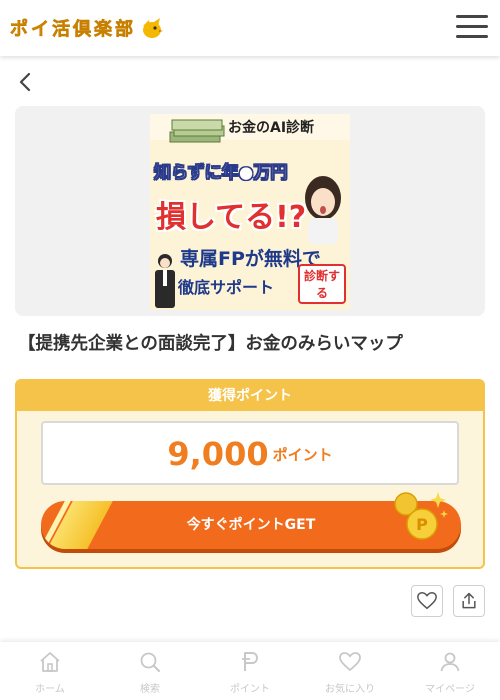 This screenshot has width=500, height=700. Describe the element at coordinates (250, 396) in the screenshot. I see `points-header: 獲得ポイント` at that location.